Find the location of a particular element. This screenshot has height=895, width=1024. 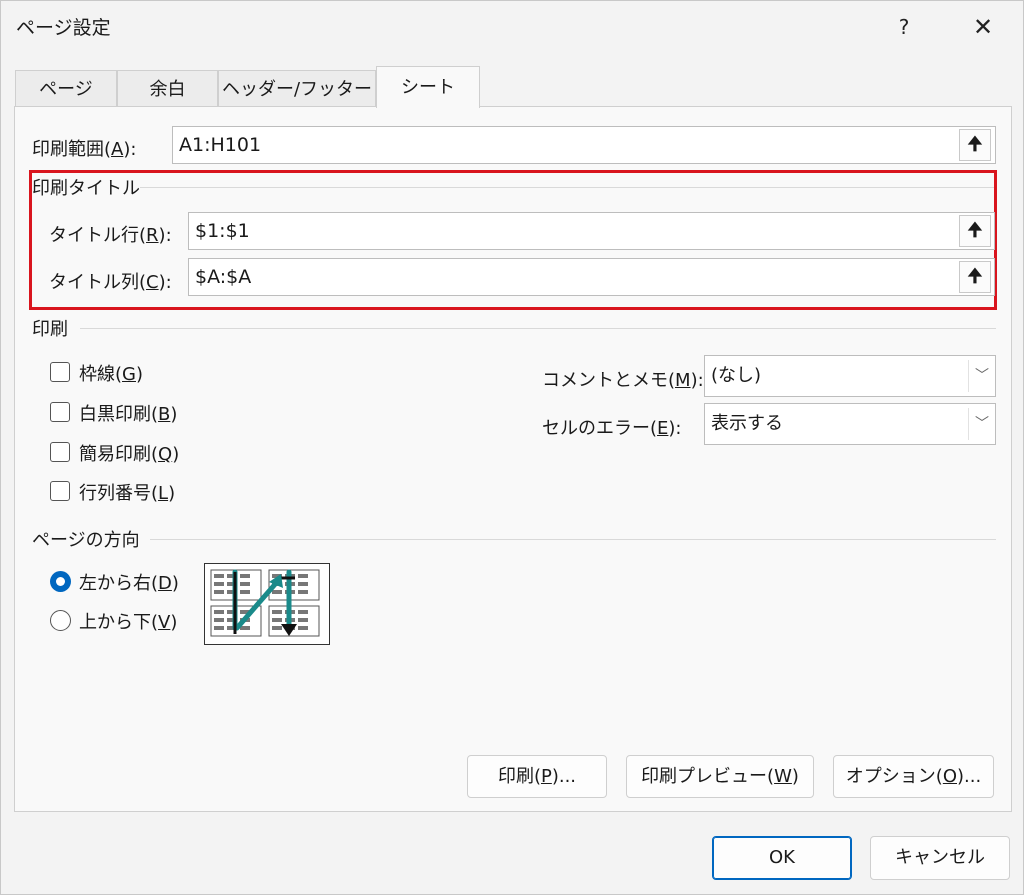

cell-errors-label: セルのエラー(E): is located at coordinates (612, 428).